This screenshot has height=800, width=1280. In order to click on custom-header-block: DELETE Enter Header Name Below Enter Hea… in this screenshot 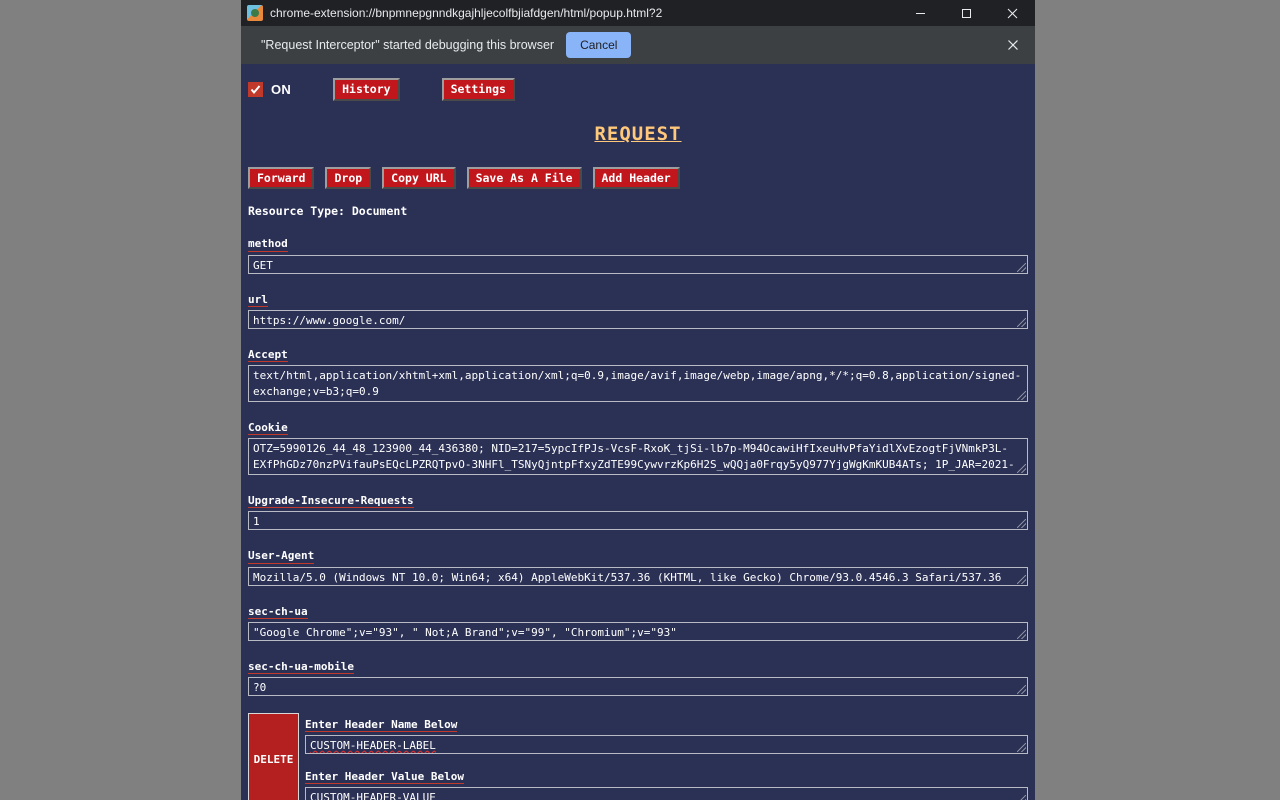, I will do `click(638, 756)`.